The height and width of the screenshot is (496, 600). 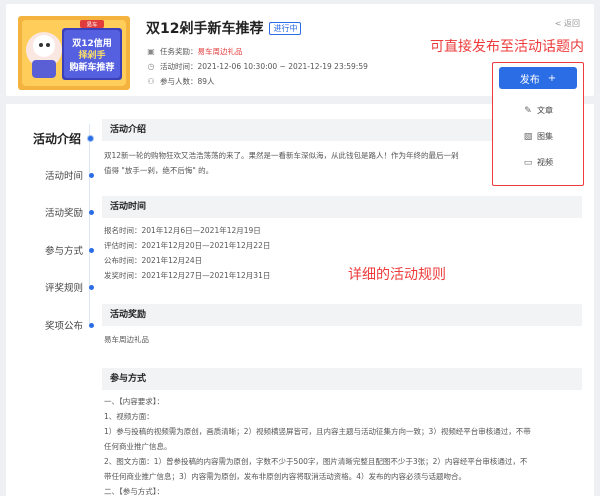 I want to click on publish-gallery-item: ▧ 图集, so click(x=538, y=136).